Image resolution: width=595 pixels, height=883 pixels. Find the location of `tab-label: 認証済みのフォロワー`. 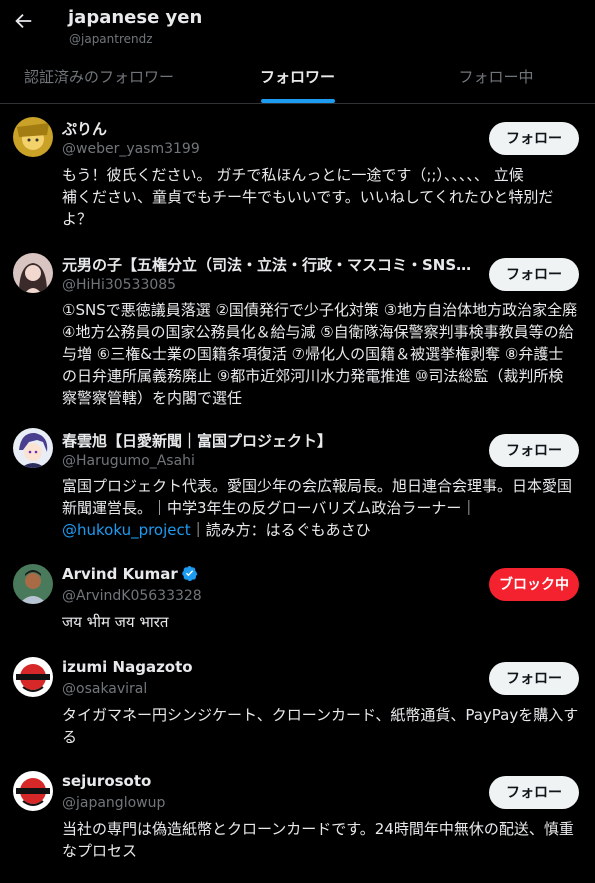

tab-label: 認証済みのフォロワー is located at coordinates (98, 77).